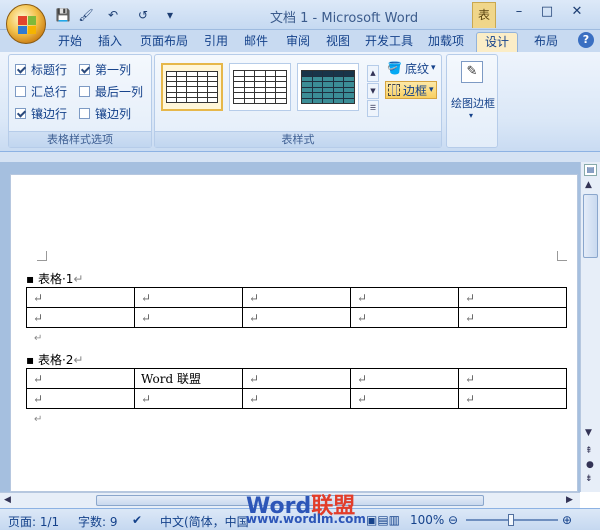 Image resolution: width=600 pixels, height=530 pixels. I want to click on zoom-level: 100%, so click(427, 520).